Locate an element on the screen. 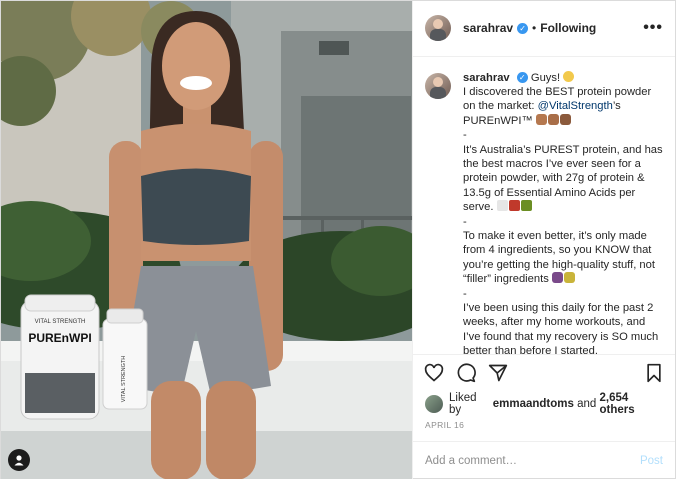 Image resolution: width=676 pixels, height=479 pixels. pointing-emoji-icon is located at coordinates (569, 278).